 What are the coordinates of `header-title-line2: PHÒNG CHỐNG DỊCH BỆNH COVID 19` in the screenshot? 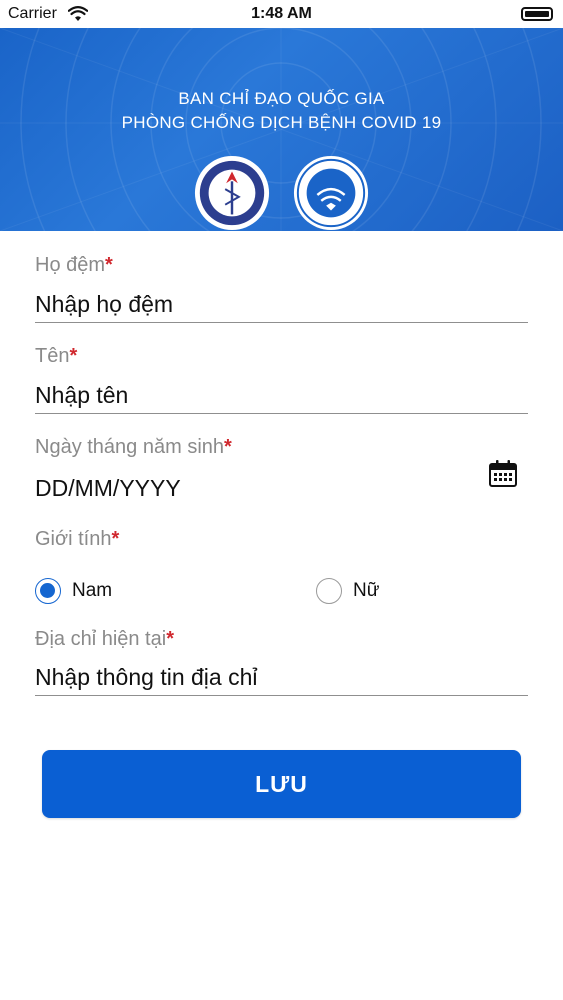 It's located at (281, 122).